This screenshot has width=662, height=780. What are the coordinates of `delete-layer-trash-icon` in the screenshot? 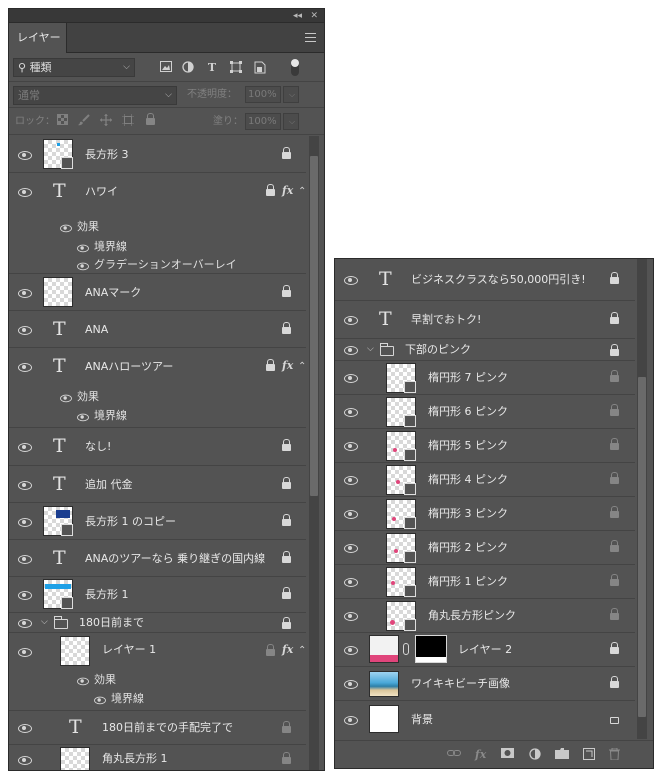 It's located at (614, 755).